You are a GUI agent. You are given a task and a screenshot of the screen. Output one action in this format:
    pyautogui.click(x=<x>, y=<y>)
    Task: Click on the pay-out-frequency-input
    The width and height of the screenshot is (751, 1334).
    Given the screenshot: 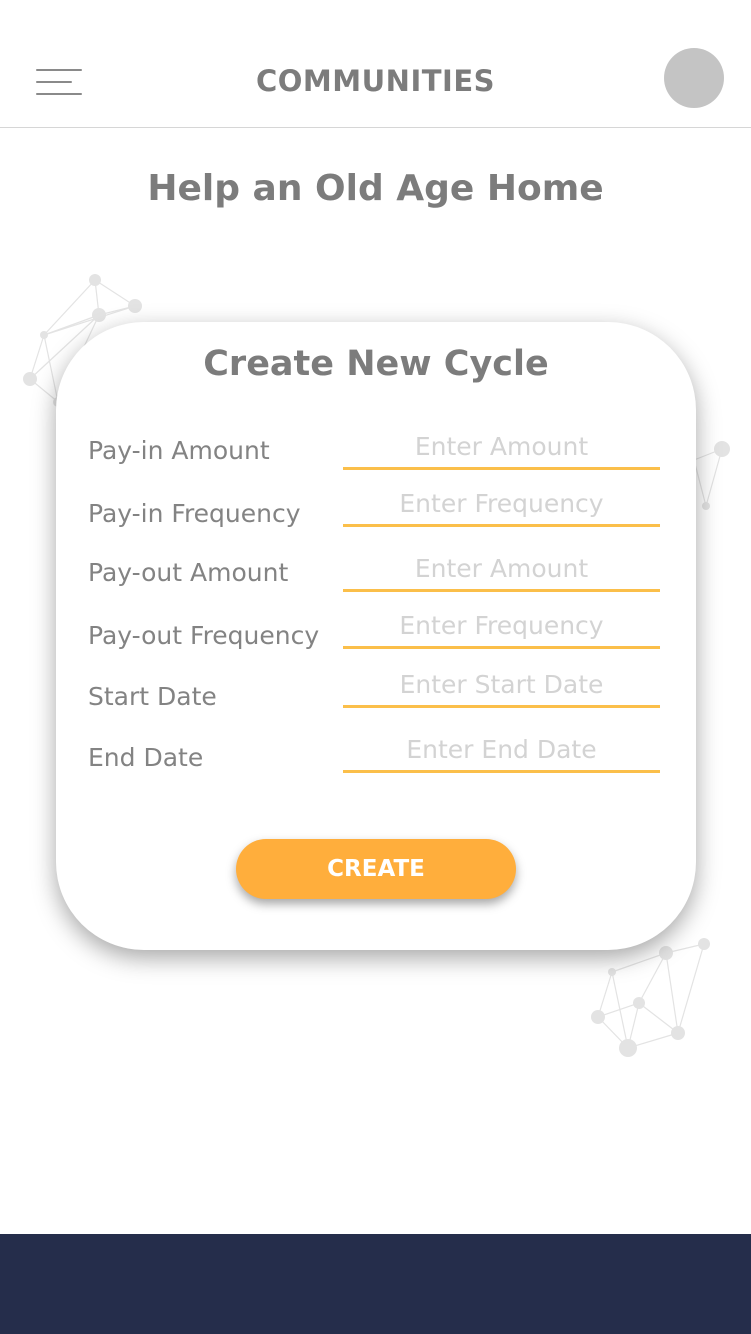 What is the action you would take?
    pyautogui.click(x=501, y=627)
    